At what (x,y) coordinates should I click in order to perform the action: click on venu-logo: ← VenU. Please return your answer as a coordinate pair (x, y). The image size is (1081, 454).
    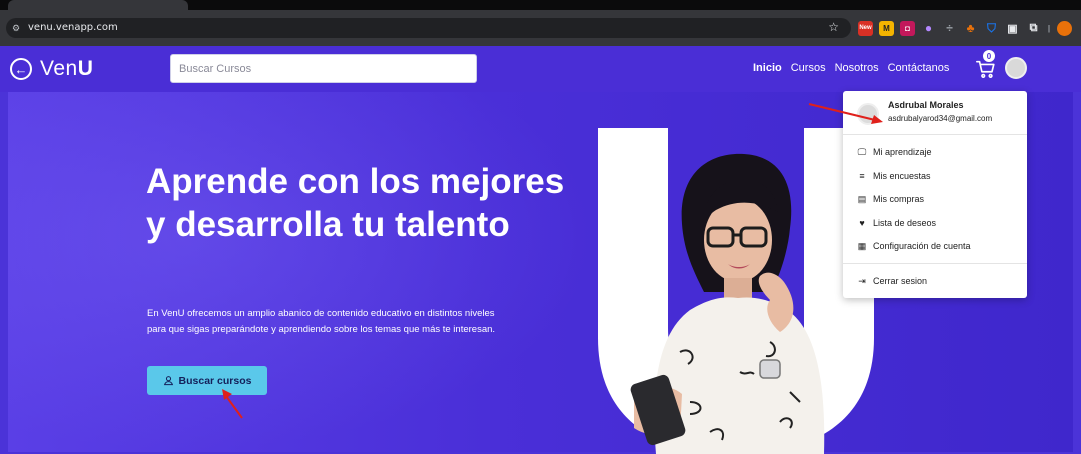
    Looking at the image, I should click on (51, 69).